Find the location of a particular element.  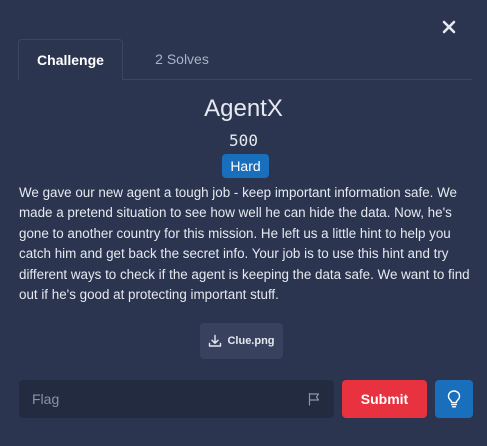

file-download-button: Clue.png is located at coordinates (241, 341).